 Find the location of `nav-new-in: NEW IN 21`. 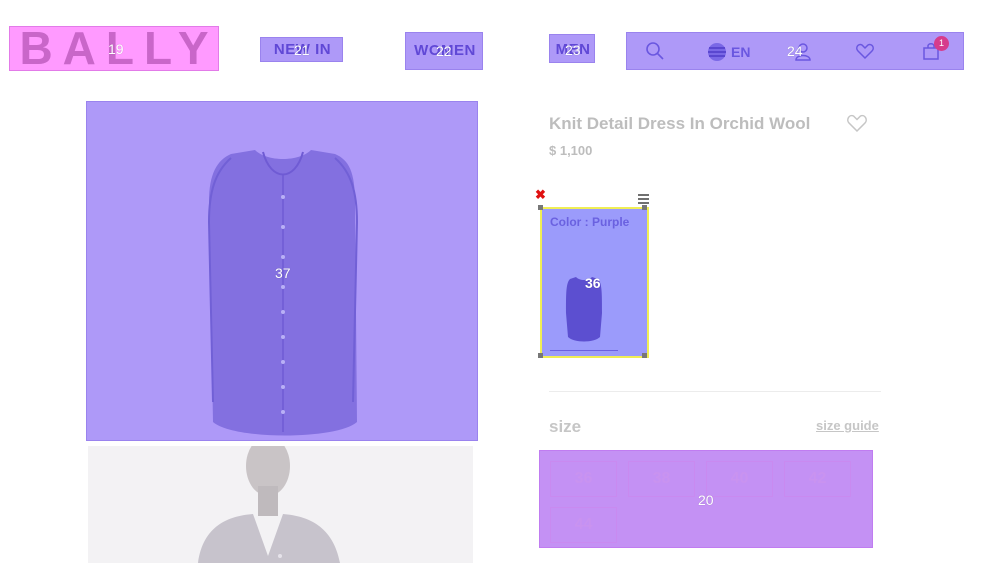

nav-new-in: NEW IN 21 is located at coordinates (301, 49).